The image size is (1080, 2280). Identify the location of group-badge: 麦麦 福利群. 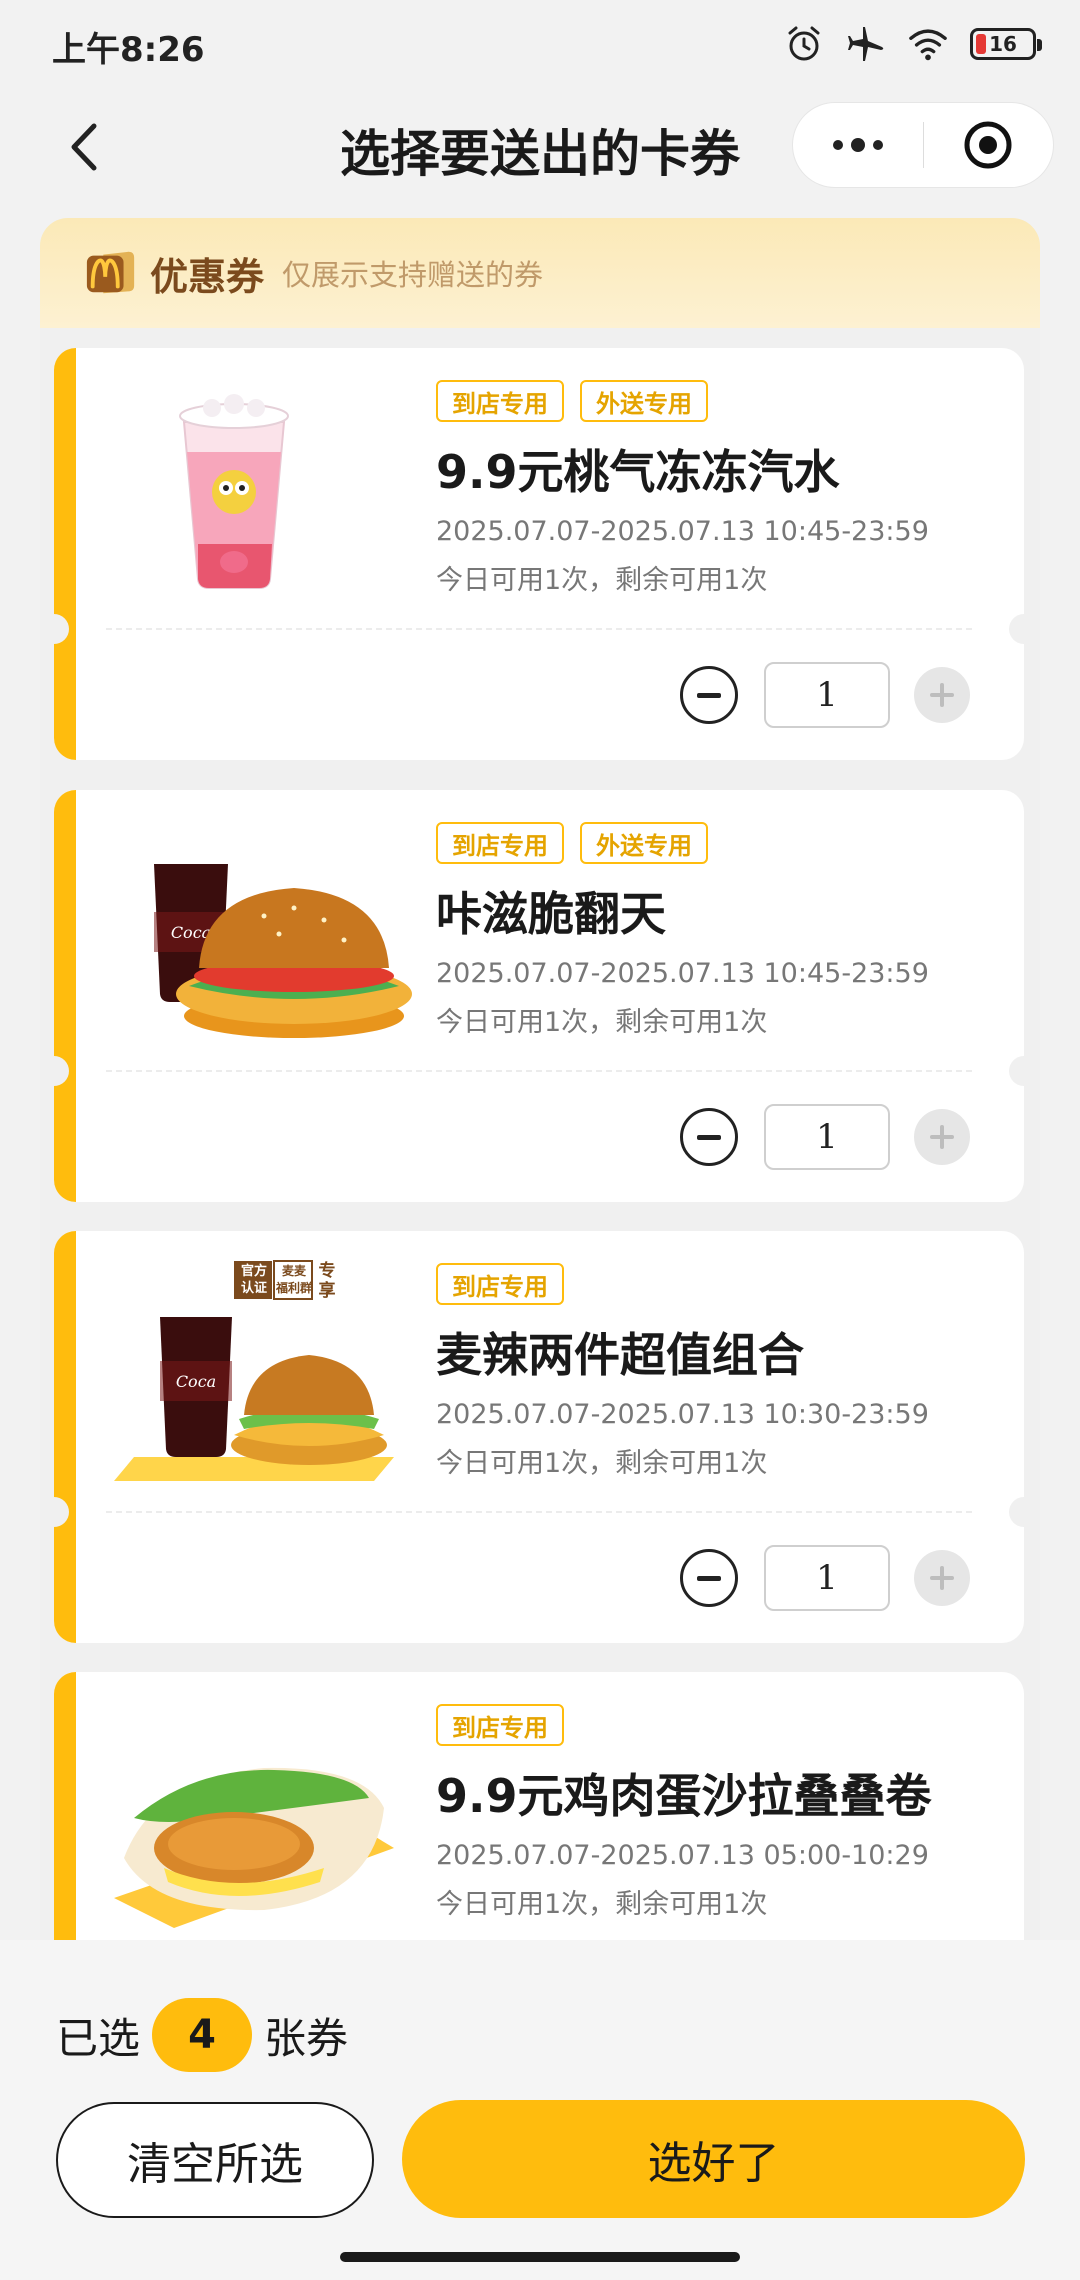
(293, 1279).